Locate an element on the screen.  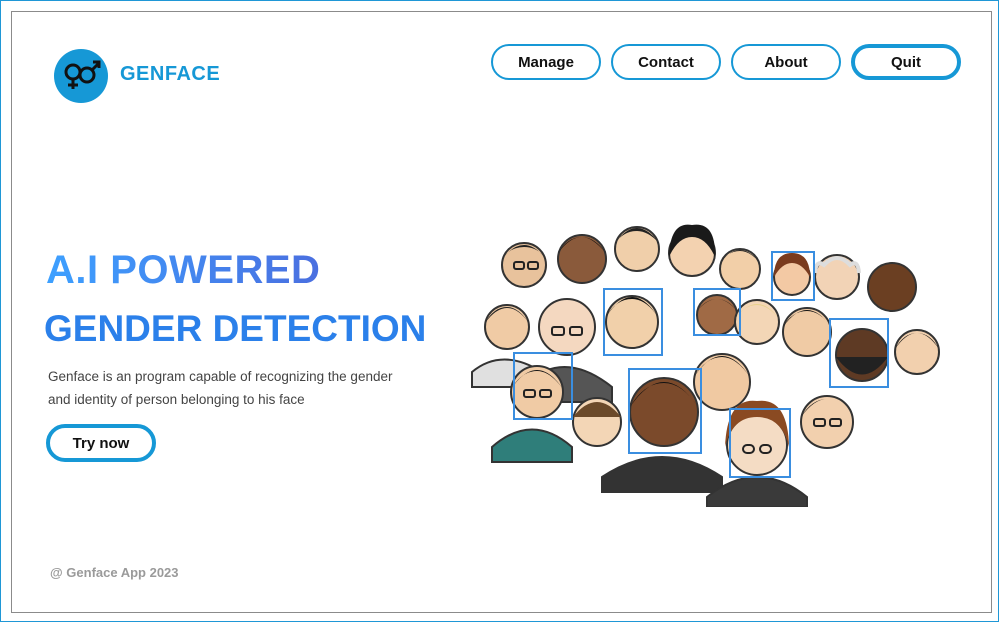
quit-button: Quit is located at coordinates (906, 62).